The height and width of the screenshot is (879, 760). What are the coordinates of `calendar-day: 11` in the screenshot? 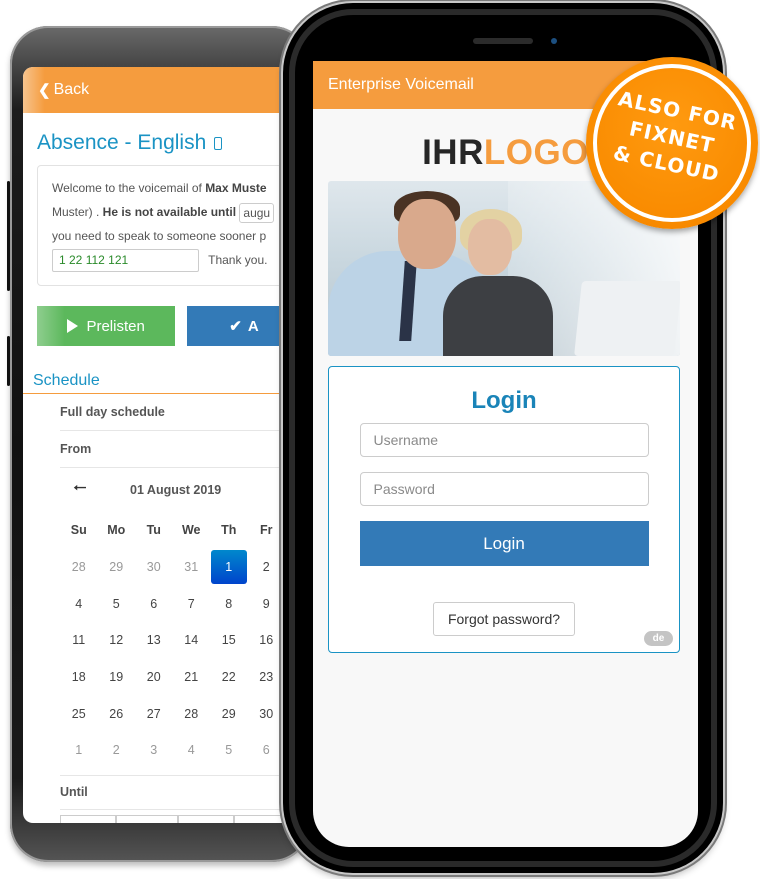 It's located at (79, 640).